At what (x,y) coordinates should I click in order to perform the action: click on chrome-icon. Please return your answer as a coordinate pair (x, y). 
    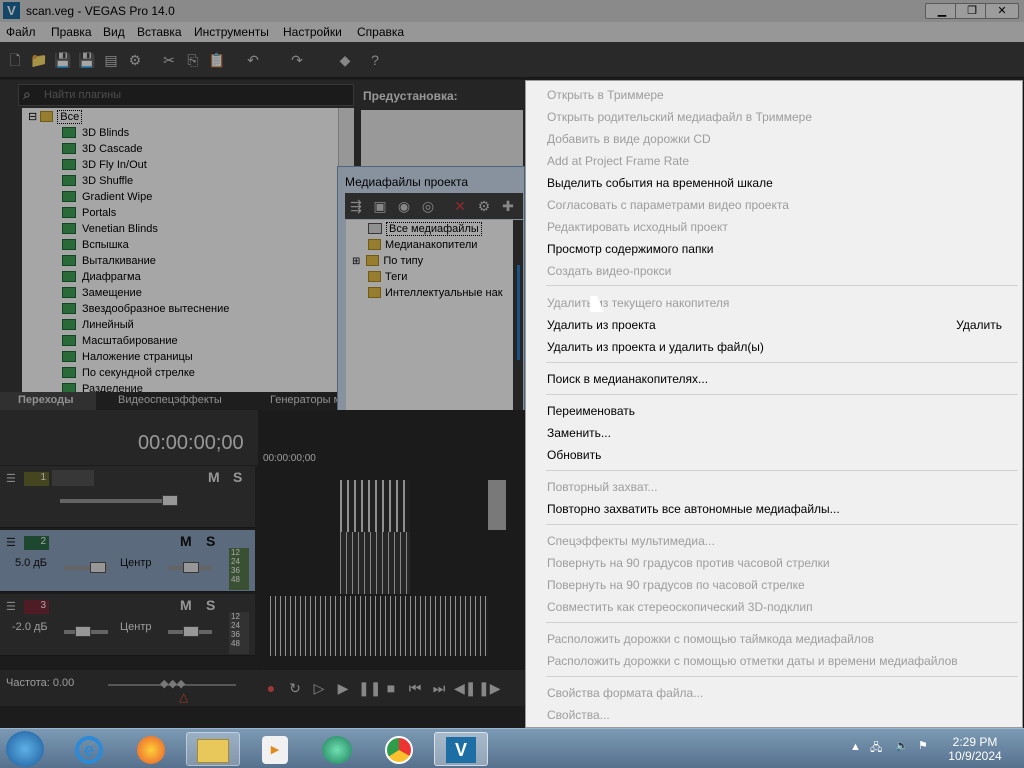
    Looking at the image, I should click on (399, 749).